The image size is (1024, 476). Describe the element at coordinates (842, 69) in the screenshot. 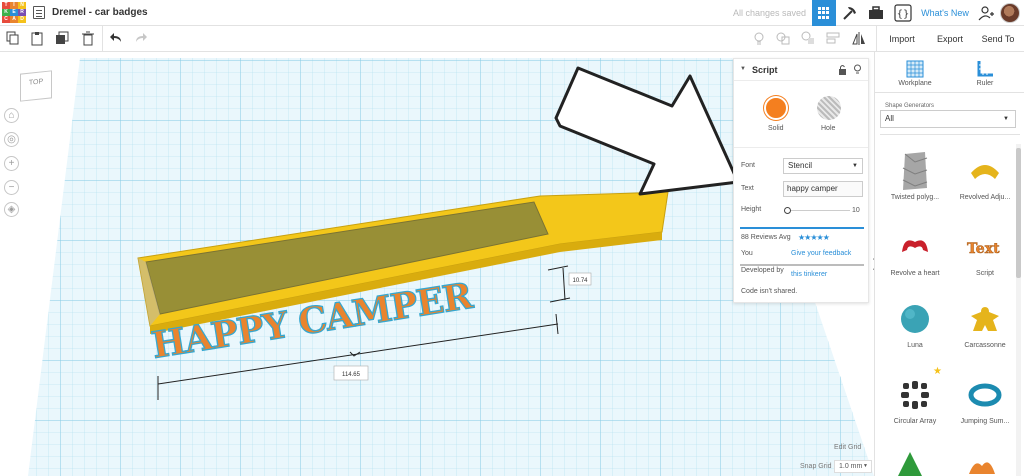

I see `lock-icon` at that location.